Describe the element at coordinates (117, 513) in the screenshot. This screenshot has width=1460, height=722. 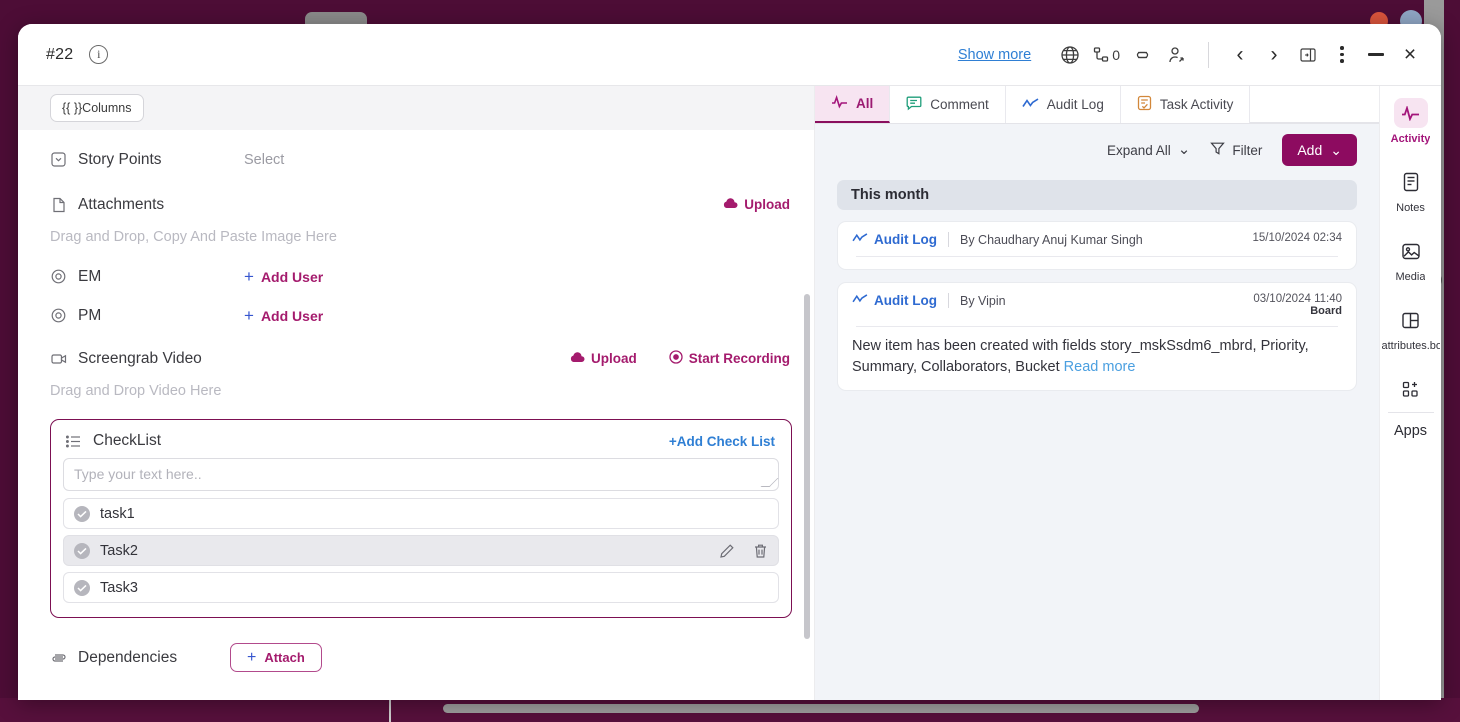
I see `checklist-item-label: task1` at that location.